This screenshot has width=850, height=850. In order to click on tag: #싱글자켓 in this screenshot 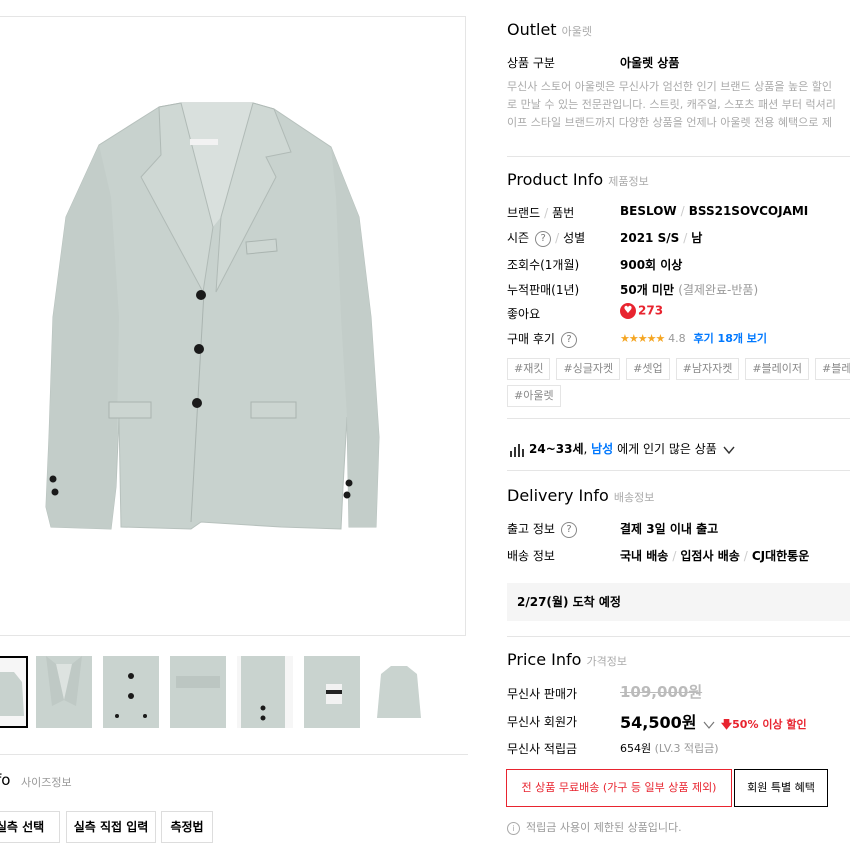, I will do `click(588, 369)`.